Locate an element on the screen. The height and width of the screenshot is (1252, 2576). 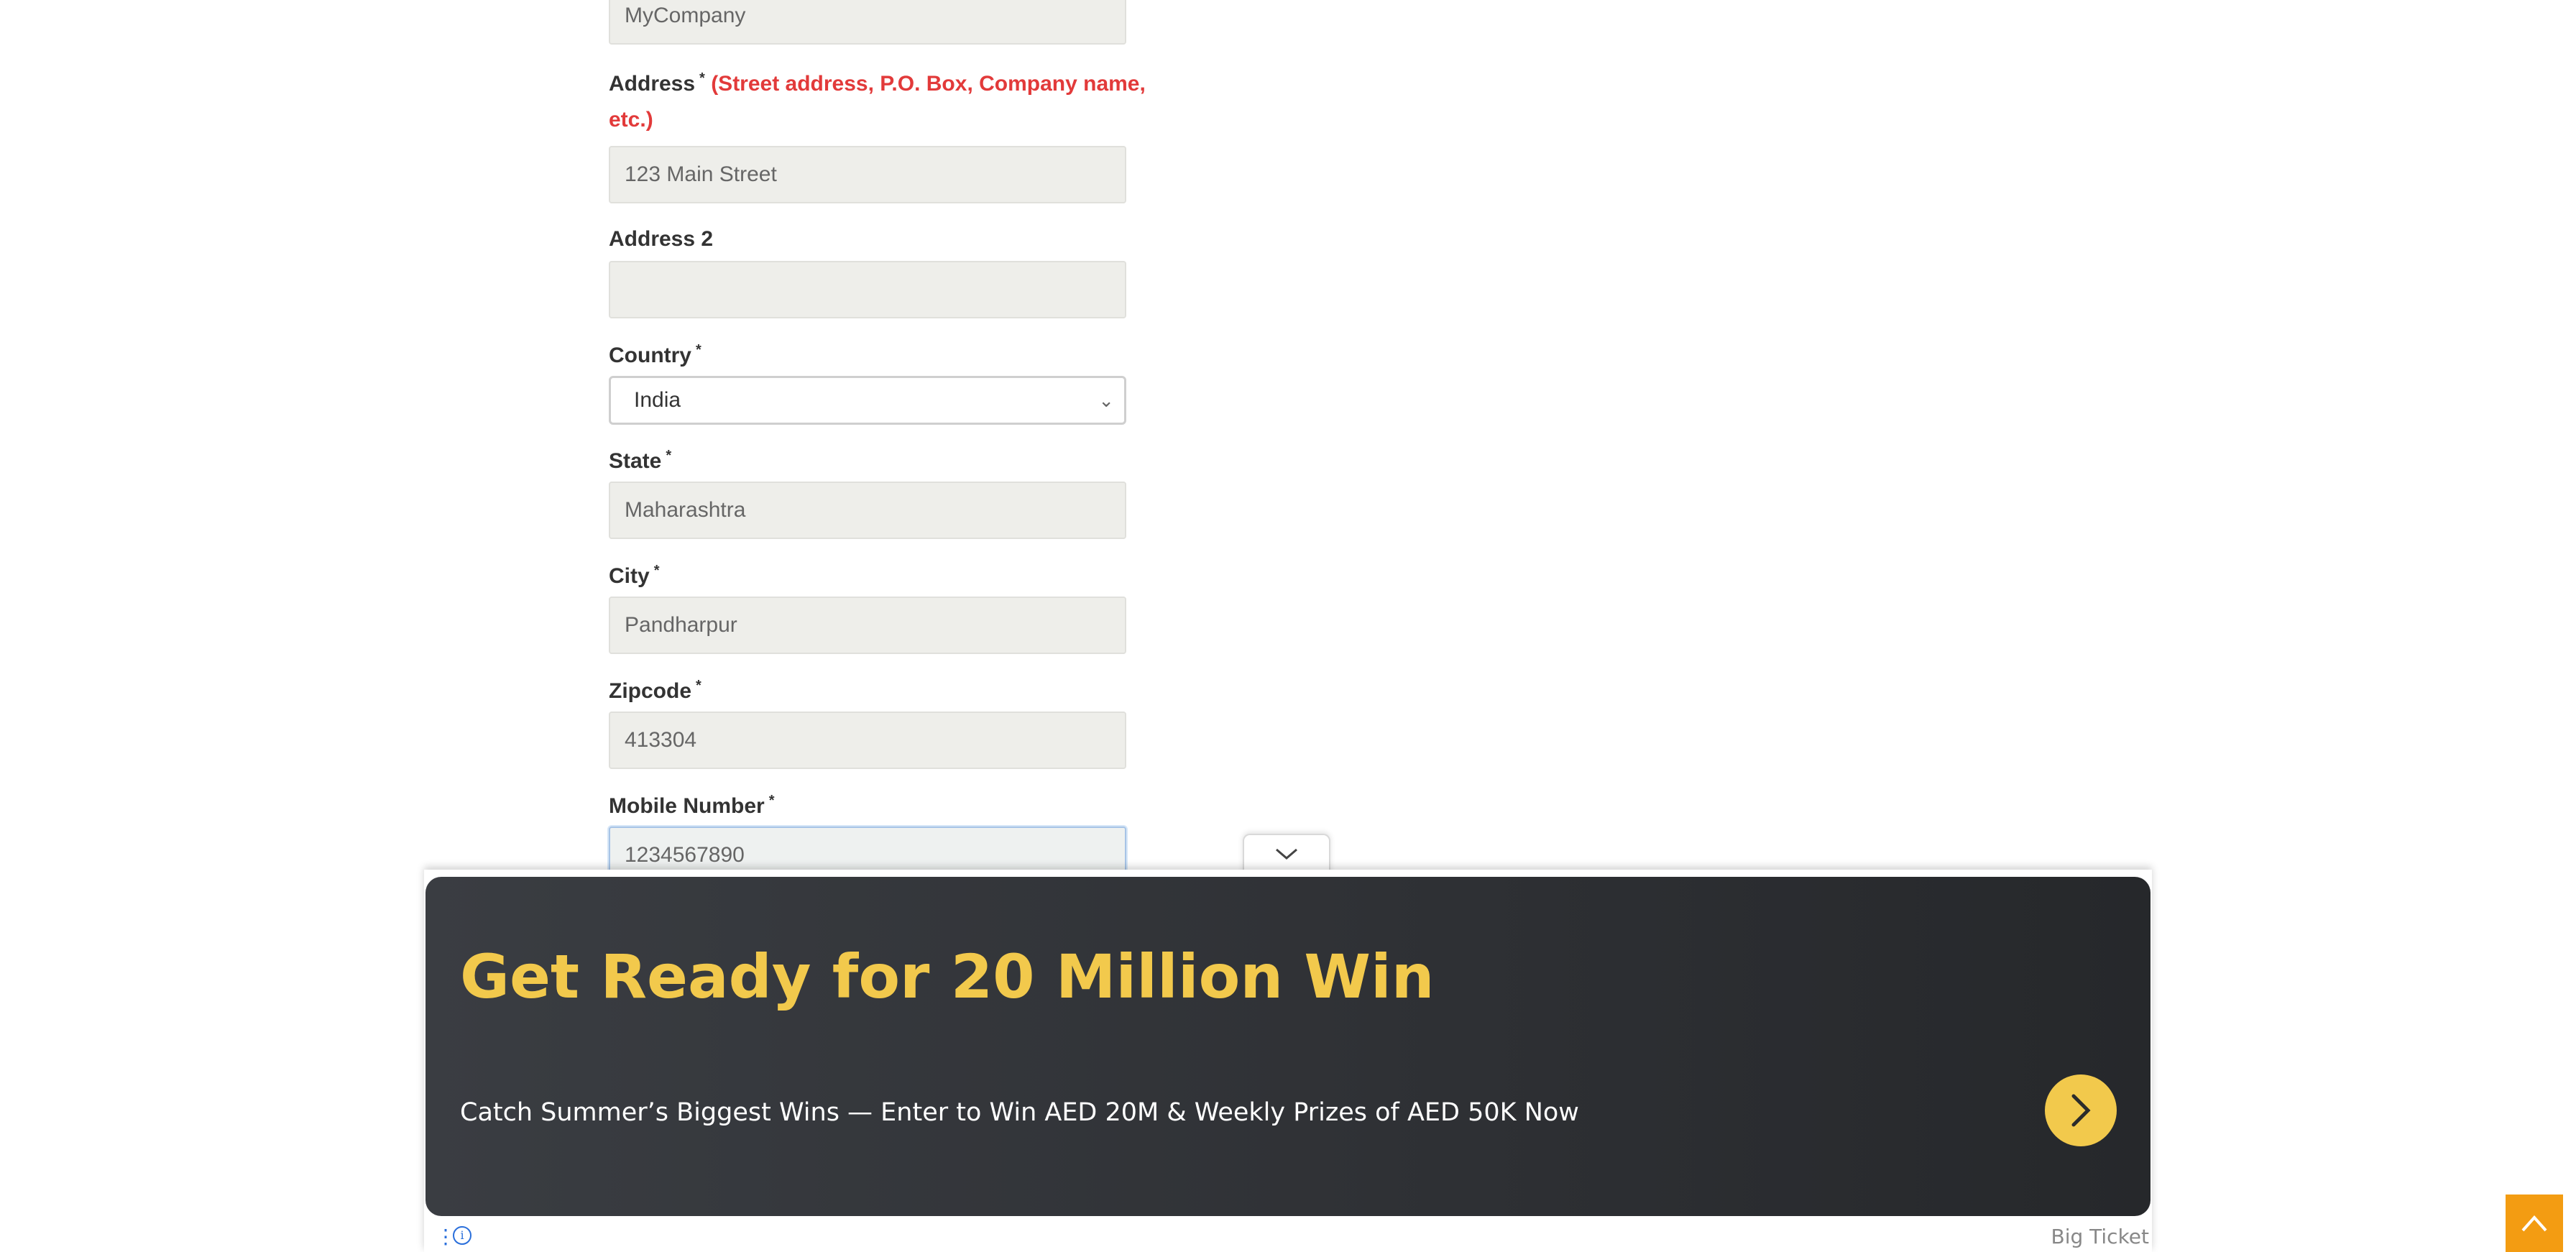
address-hint: (Street address, P.O. Box, Company name, is located at coordinates (928, 84).